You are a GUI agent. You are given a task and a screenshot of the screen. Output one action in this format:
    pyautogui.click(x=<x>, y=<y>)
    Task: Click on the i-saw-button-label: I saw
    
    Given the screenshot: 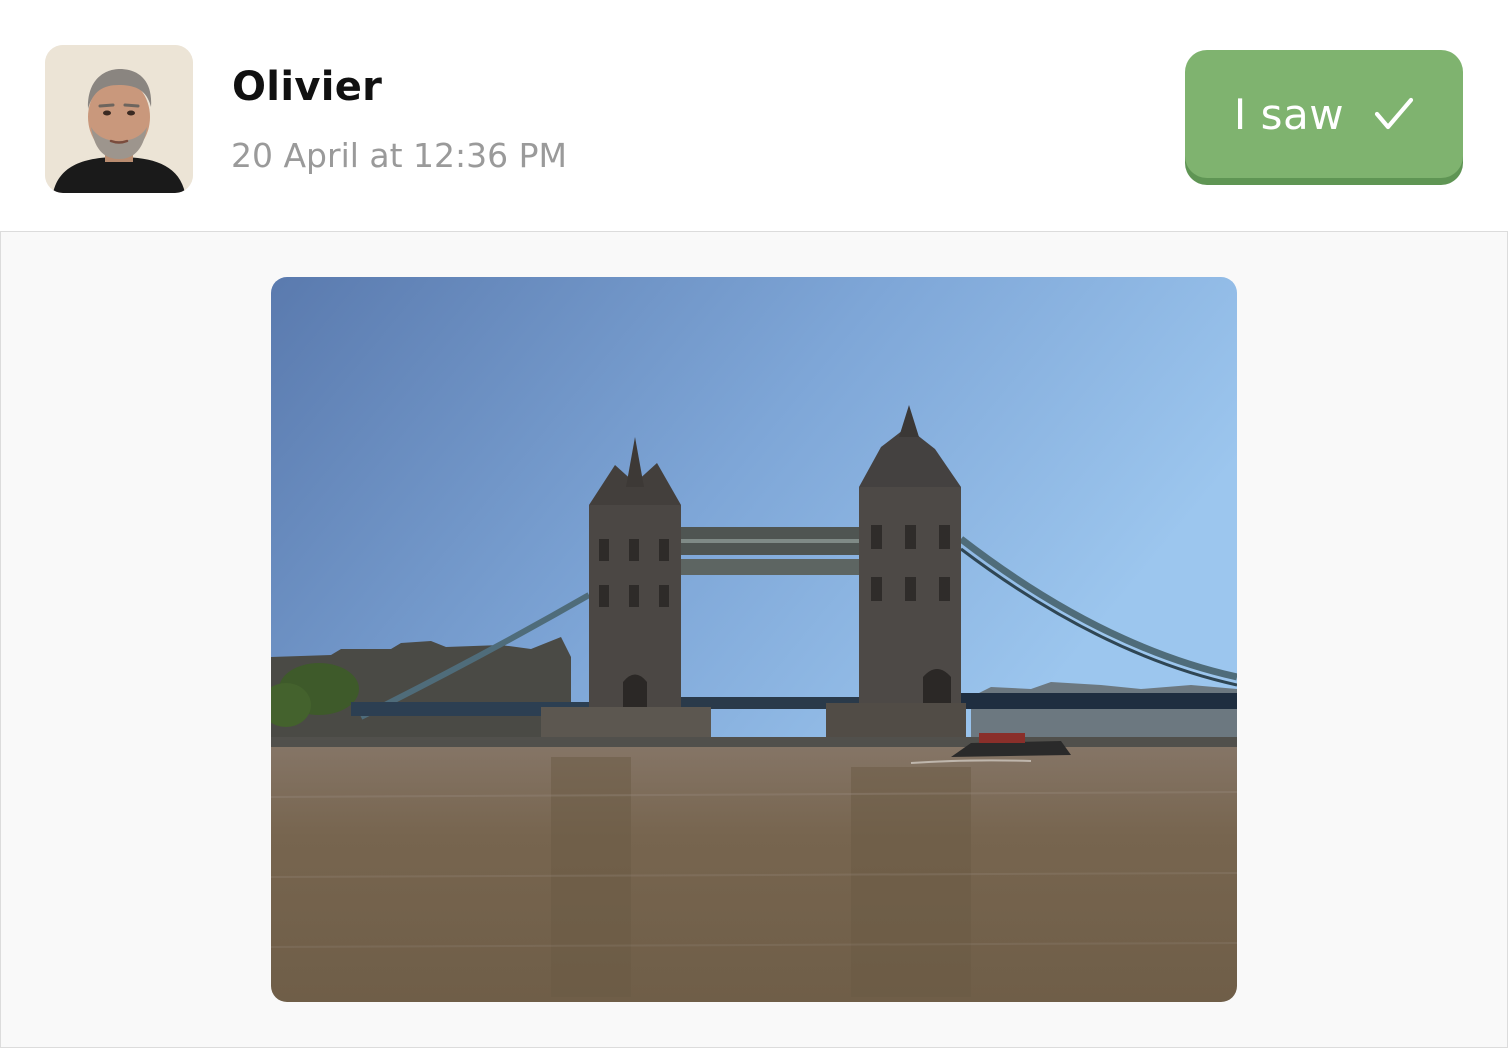 What is the action you would take?
    pyautogui.click(x=1289, y=114)
    